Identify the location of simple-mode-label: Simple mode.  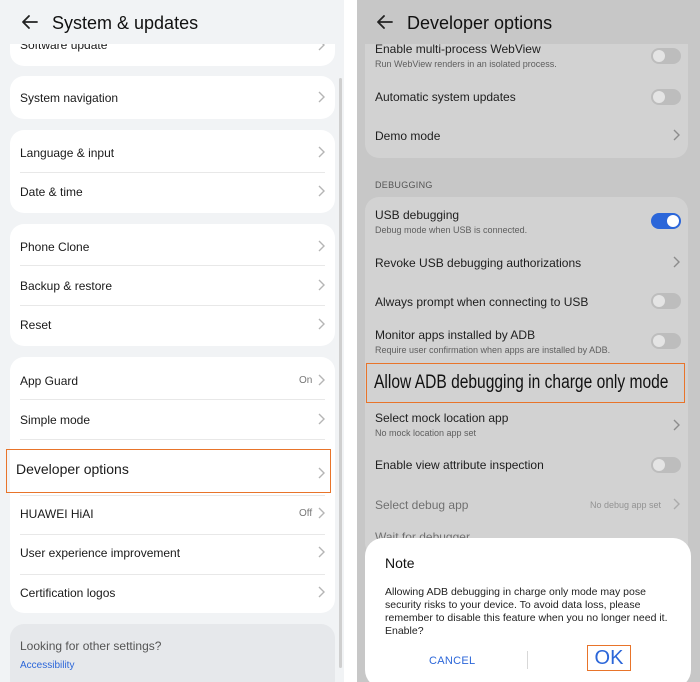
(55, 420).